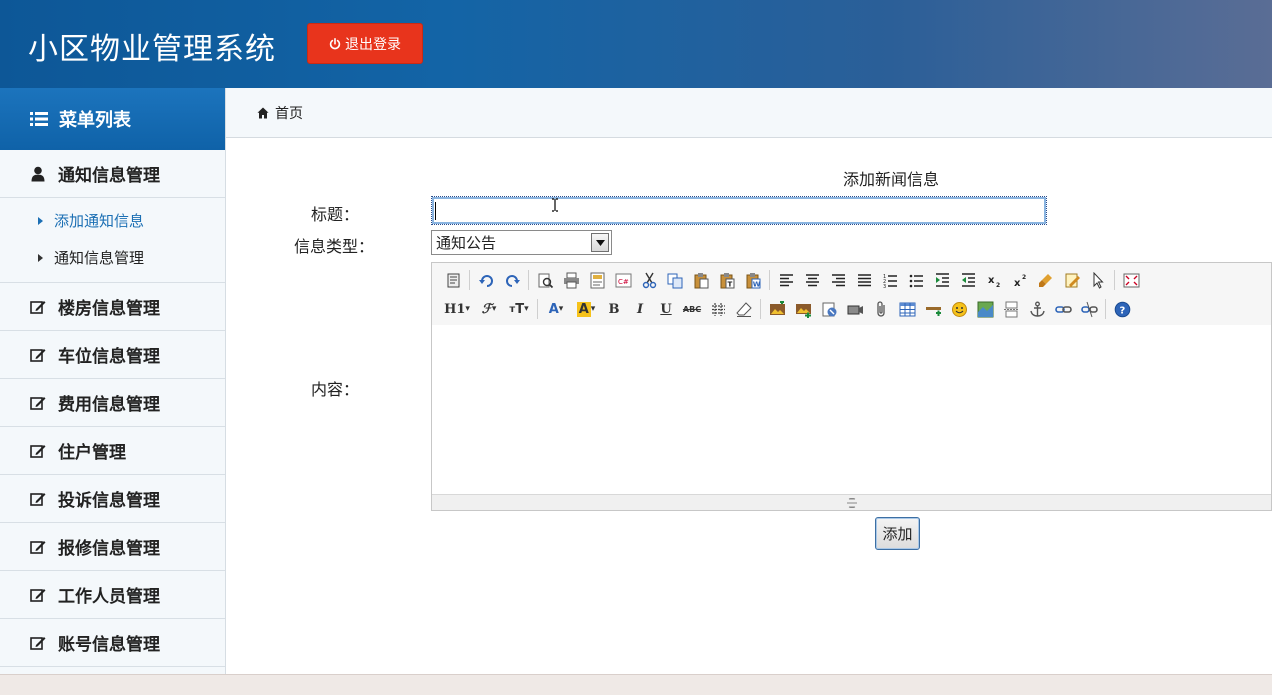 This screenshot has height=695, width=1272. What do you see at coordinates (803, 309) in the screenshot?
I see `multi-image-icon` at bounding box center [803, 309].